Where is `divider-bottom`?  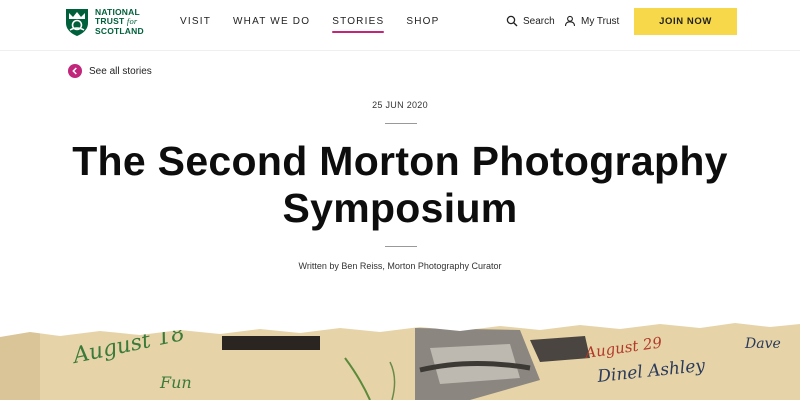
divider-bottom is located at coordinates (401, 246).